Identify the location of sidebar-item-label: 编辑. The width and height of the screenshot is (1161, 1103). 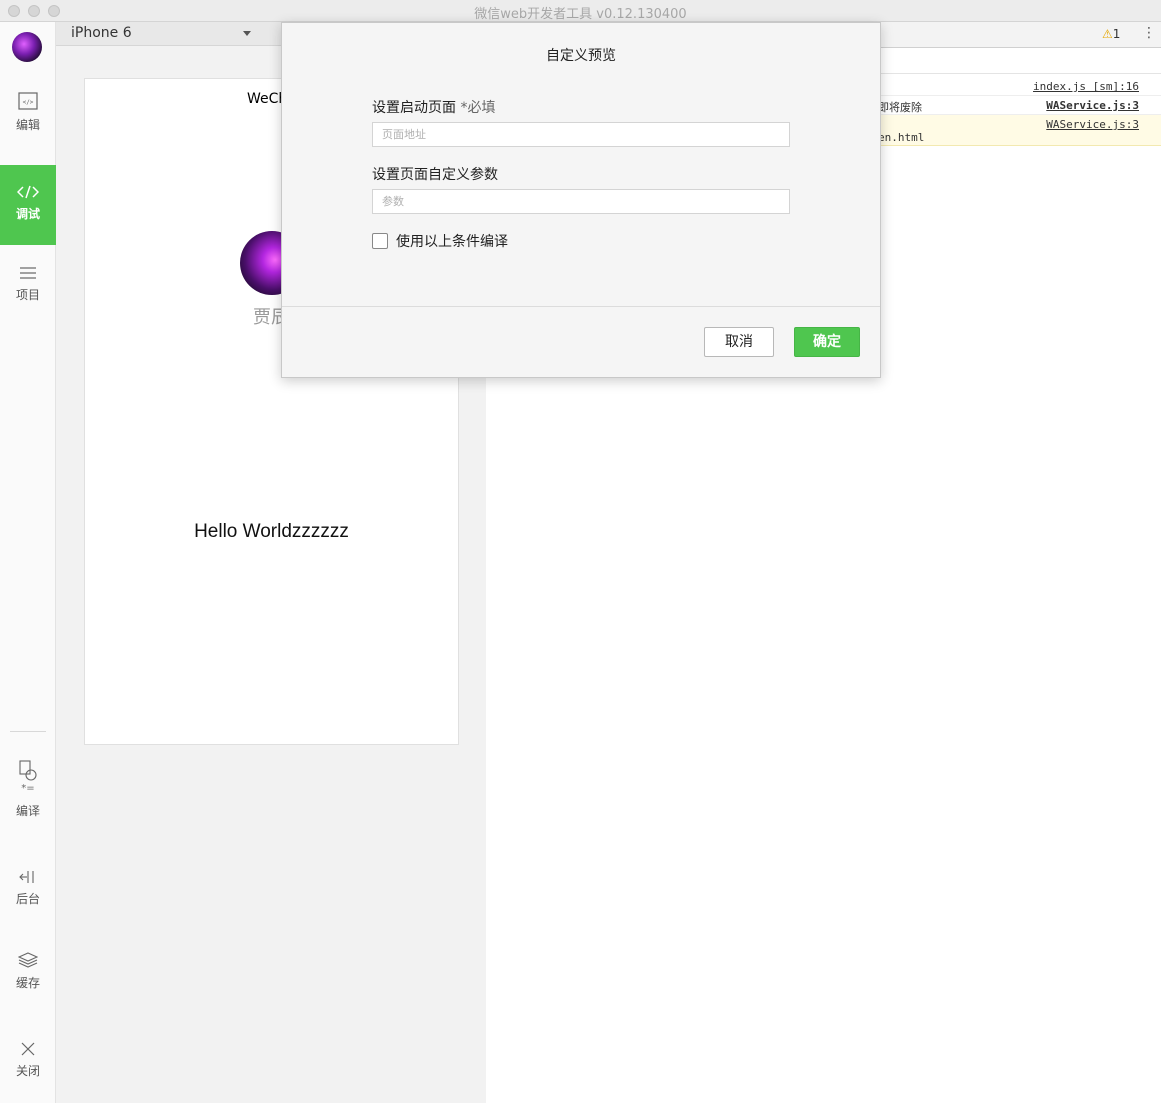
(27, 125).